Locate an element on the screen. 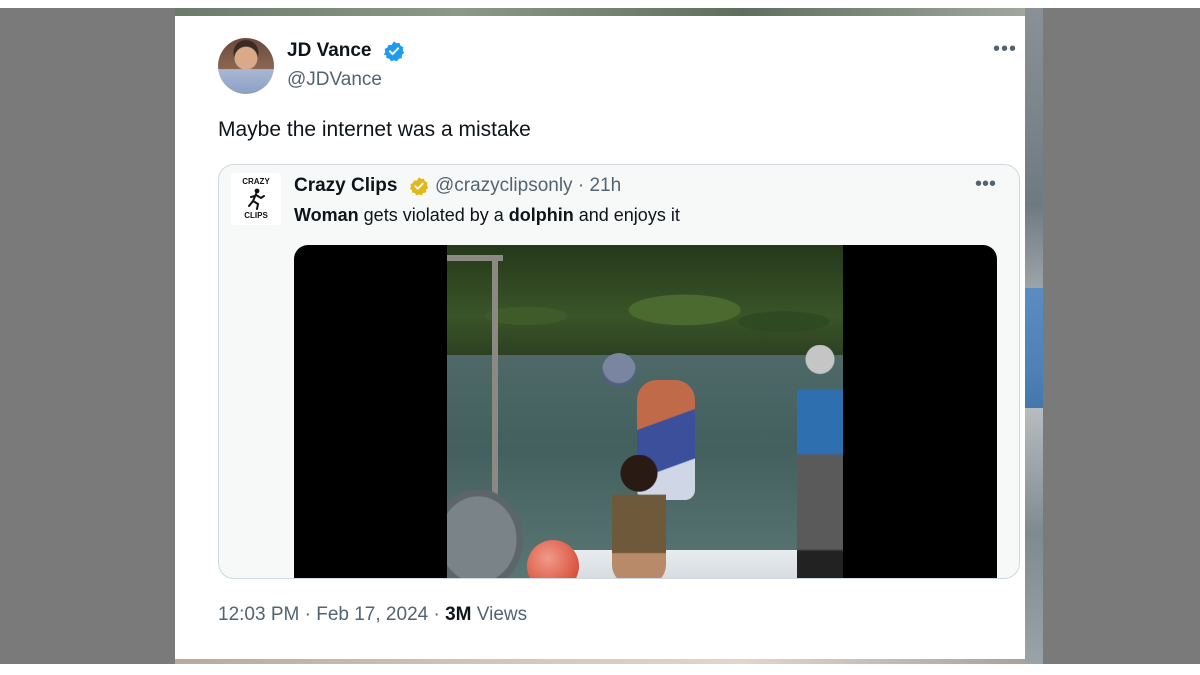  quoted-more-options-icon: ••• is located at coordinates (985, 184).